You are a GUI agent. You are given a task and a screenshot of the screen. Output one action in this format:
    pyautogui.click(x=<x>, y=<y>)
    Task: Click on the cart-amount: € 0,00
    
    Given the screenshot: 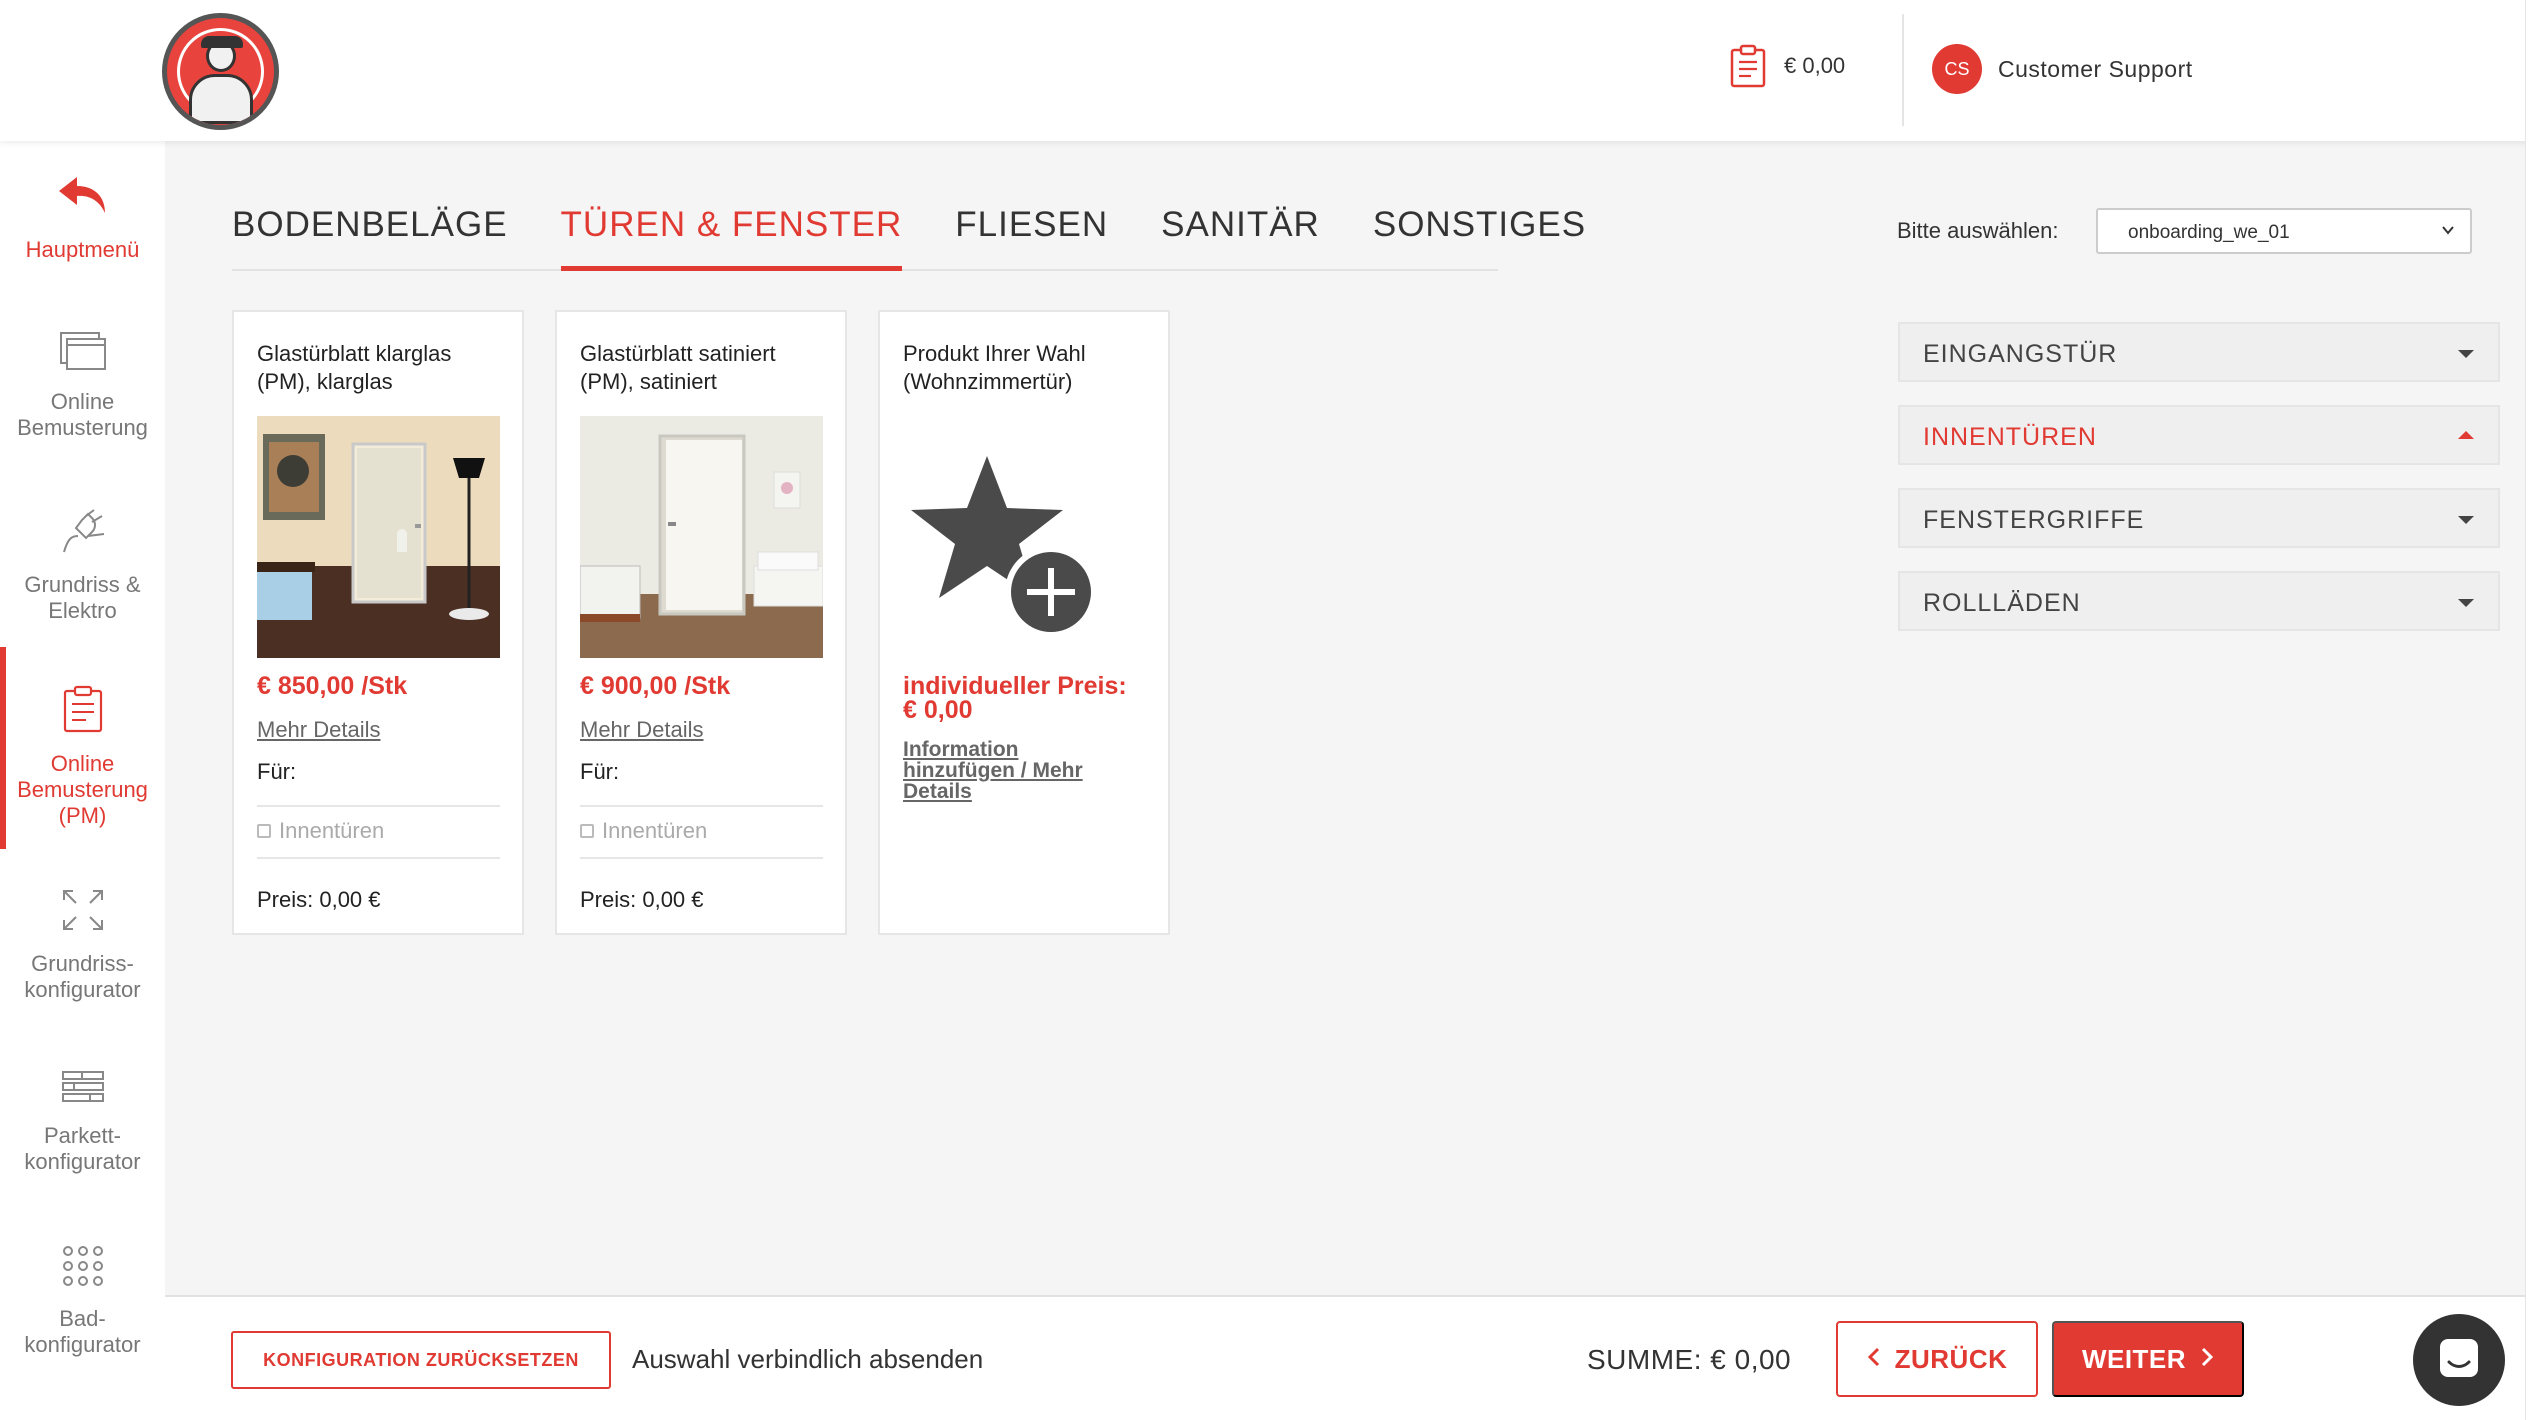 What is the action you would take?
    pyautogui.click(x=1815, y=65)
    